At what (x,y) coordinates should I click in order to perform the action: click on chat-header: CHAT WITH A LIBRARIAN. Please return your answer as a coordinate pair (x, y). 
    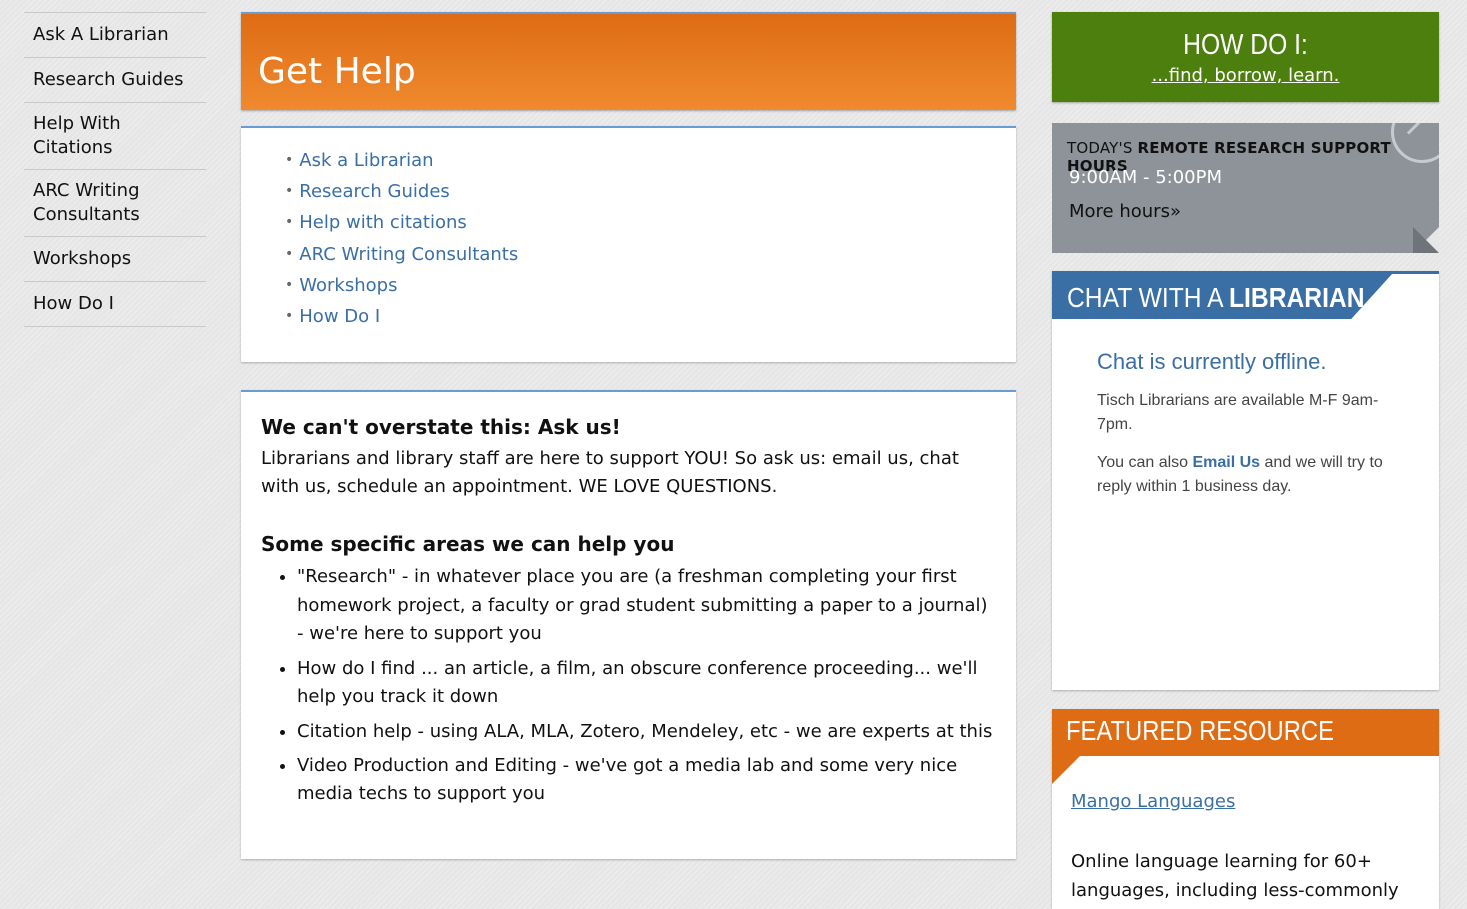
    Looking at the image, I should click on (1222, 296).